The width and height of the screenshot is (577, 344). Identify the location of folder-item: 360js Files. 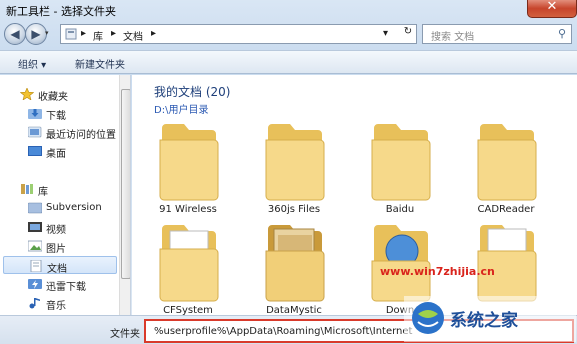
(294, 170).